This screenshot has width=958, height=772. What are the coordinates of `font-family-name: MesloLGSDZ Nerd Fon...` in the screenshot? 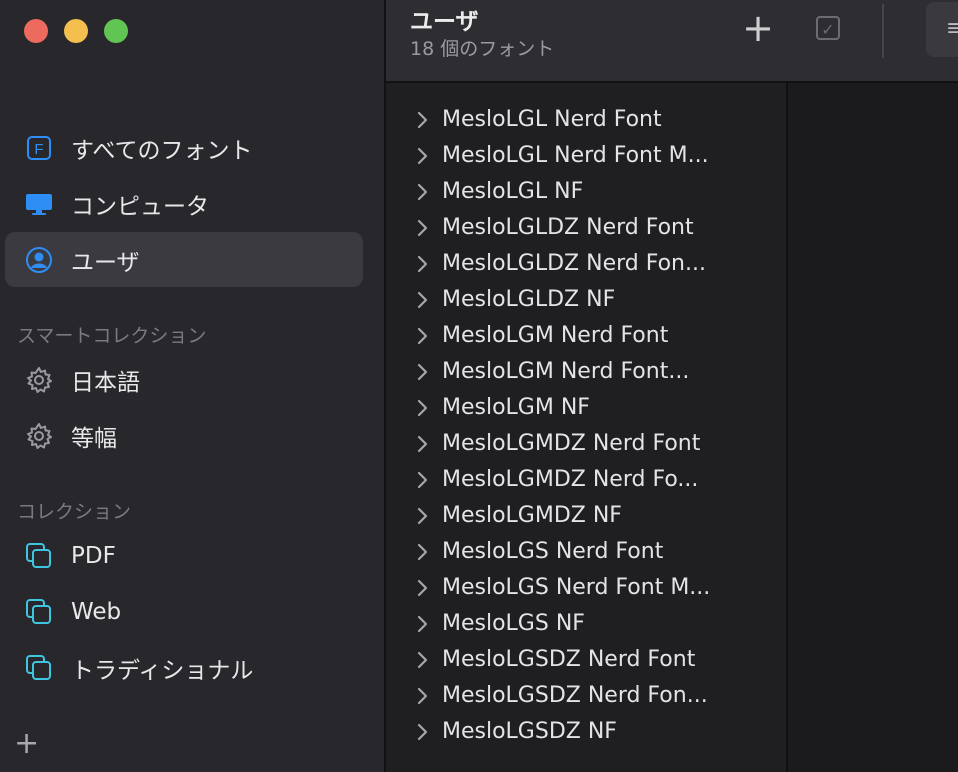 It's located at (575, 695).